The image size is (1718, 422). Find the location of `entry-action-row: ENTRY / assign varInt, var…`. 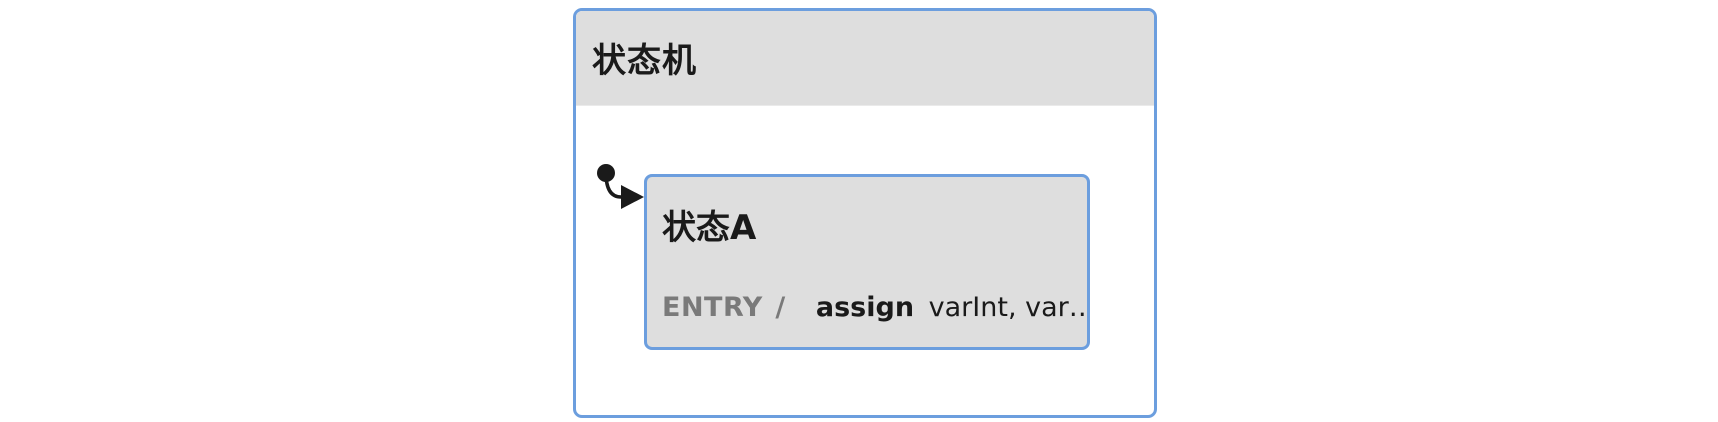

entry-action-row: ENTRY / assign varInt, var… is located at coordinates (876, 307).